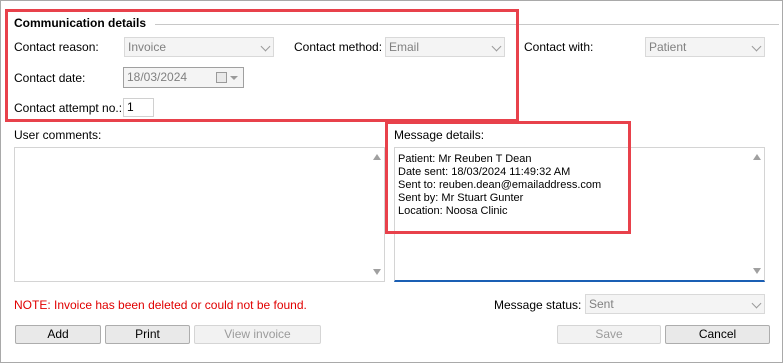  What do you see at coordinates (221, 77) in the screenshot?
I see `calendar-icon` at bounding box center [221, 77].